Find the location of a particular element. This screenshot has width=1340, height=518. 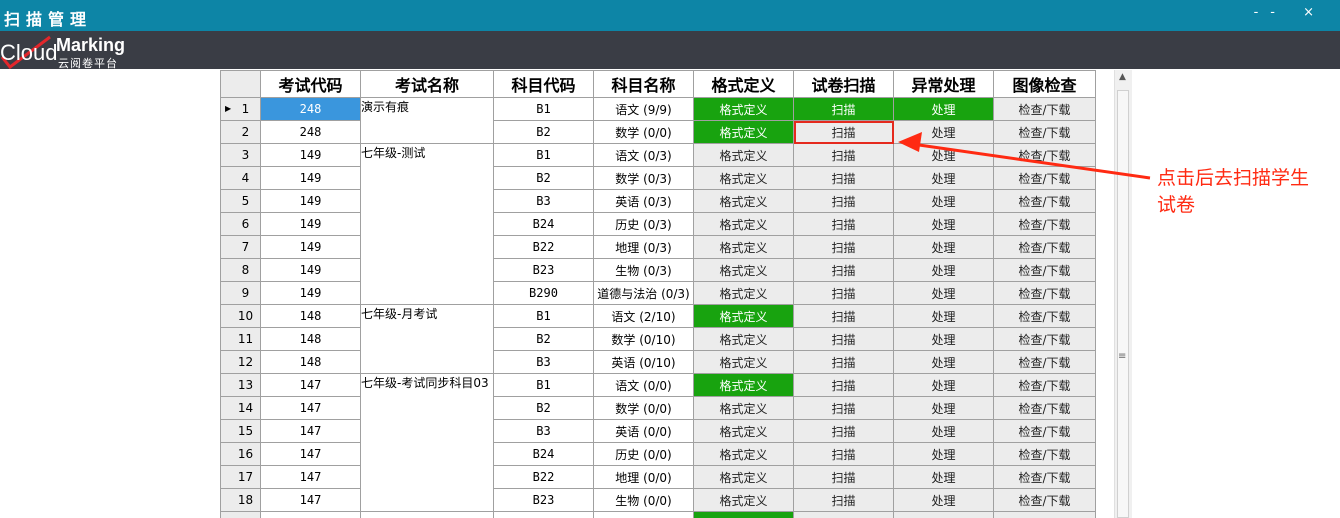

annotation-text: 点击后去扫描学生 试卷 is located at coordinates (1247, 192).